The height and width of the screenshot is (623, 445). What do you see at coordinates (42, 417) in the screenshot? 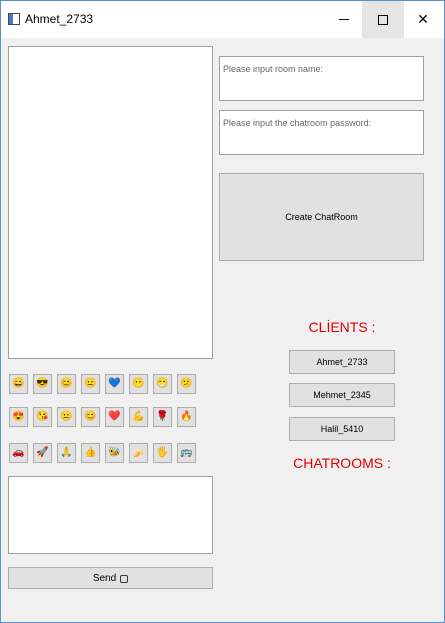
I see `emoji-button: 😘` at bounding box center [42, 417].